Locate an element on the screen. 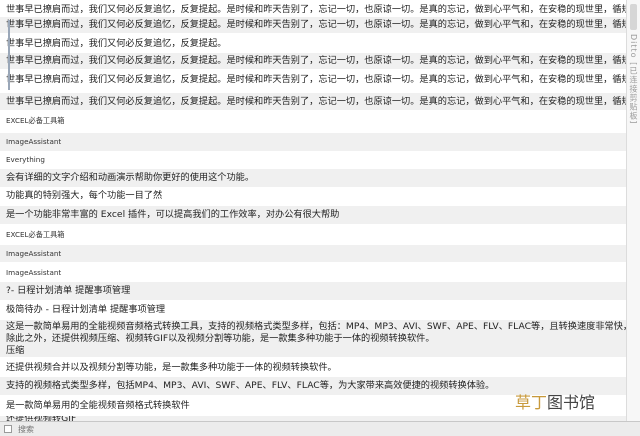 The image size is (640, 436). clip-item: 会有详细的文字介绍和动画演示帮助你更好的使用这个功能。 is located at coordinates (313, 178).